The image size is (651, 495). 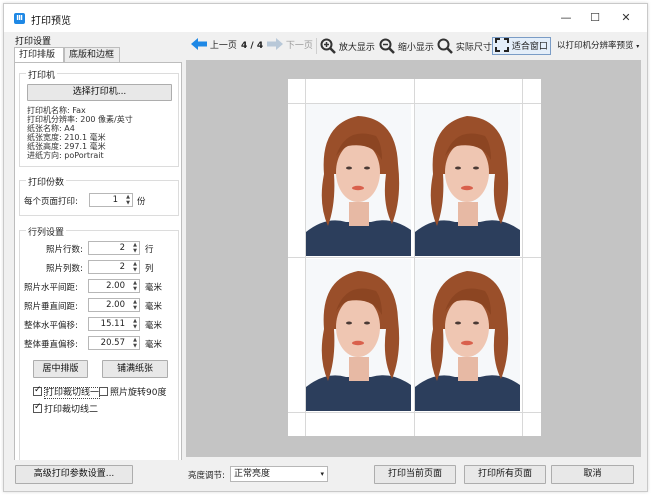 What do you see at coordinates (566, 18) in the screenshot?
I see `minimize-button: —` at bounding box center [566, 18].